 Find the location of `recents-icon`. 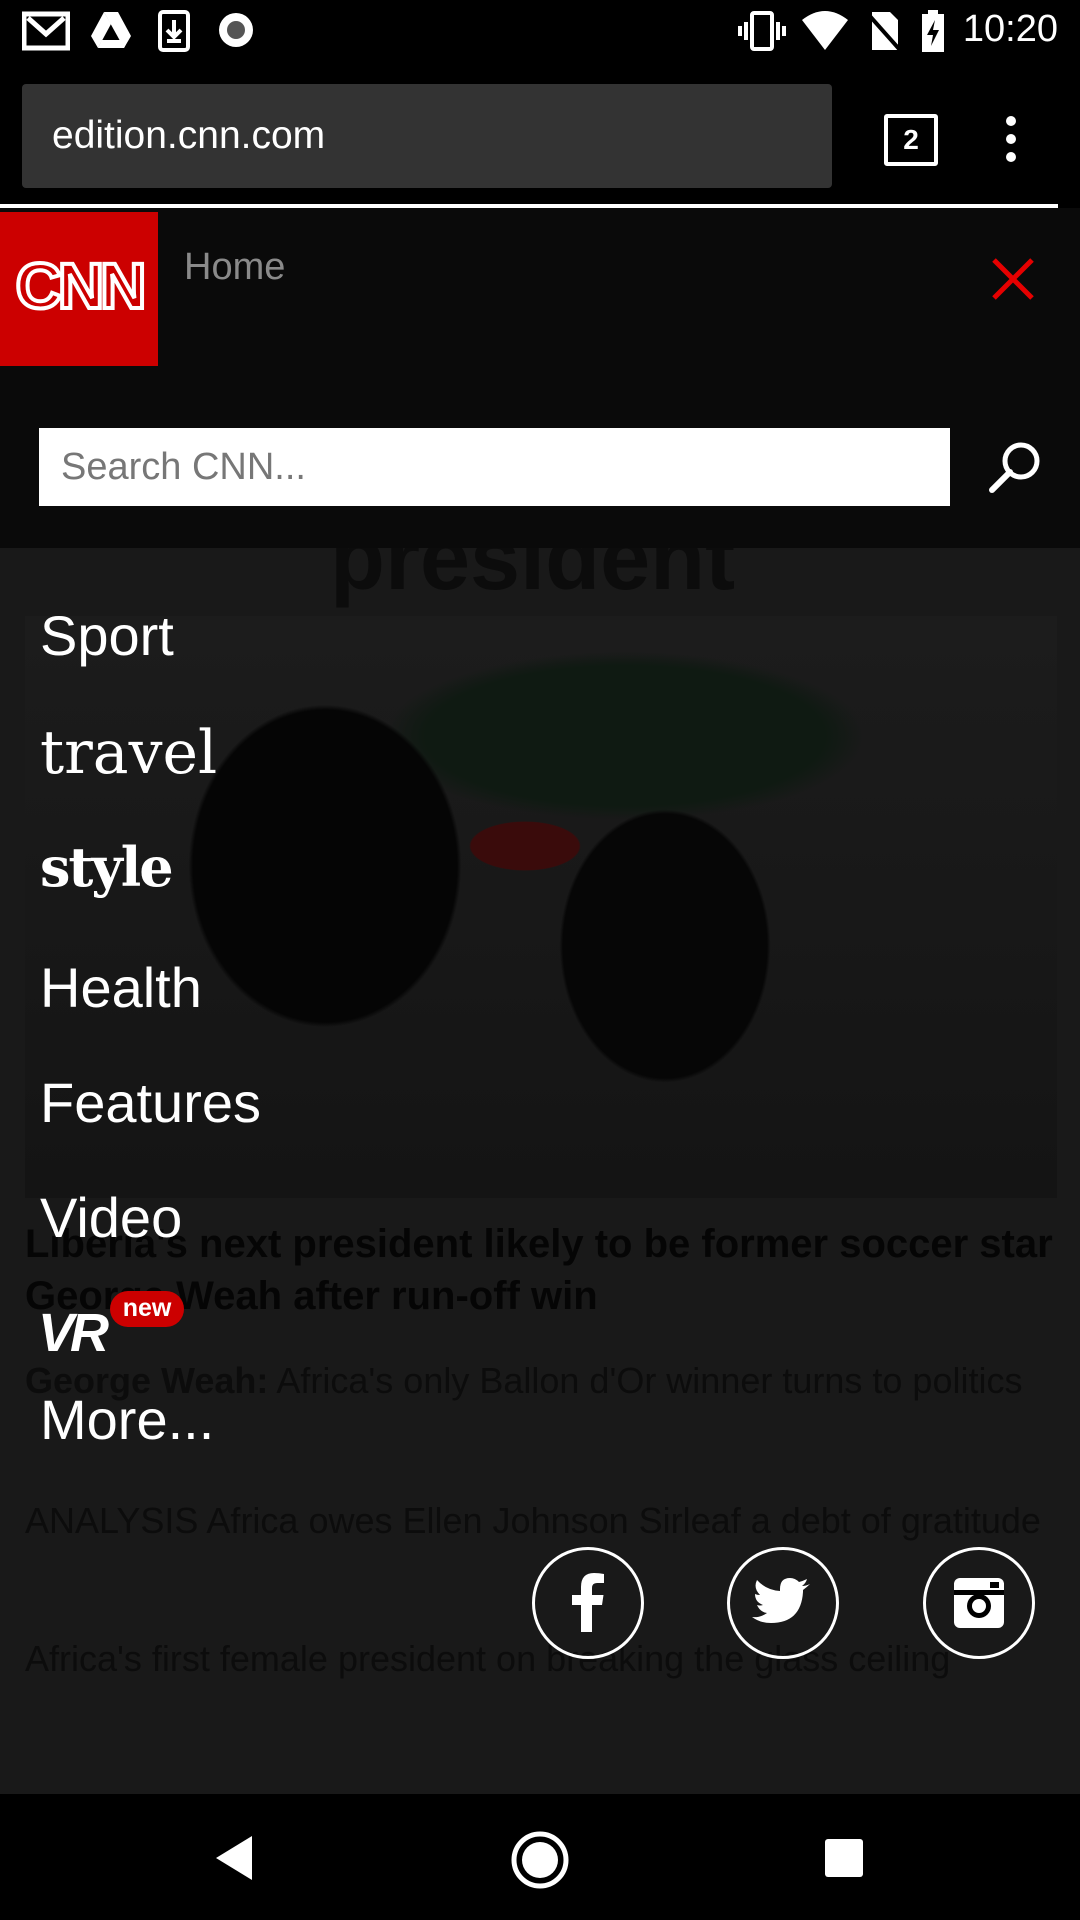

recents-icon is located at coordinates (844, 1858).